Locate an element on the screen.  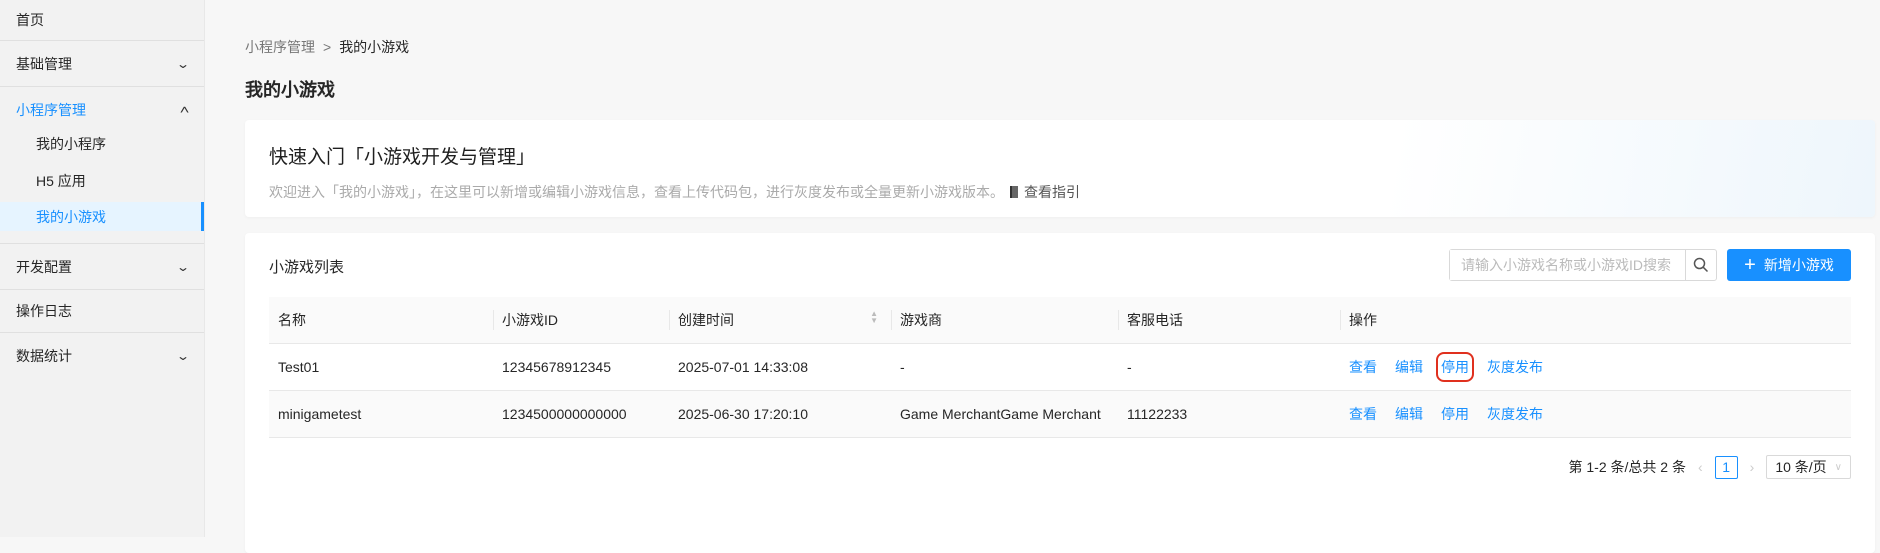
next-page-icon: › is located at coordinates (1752, 467).